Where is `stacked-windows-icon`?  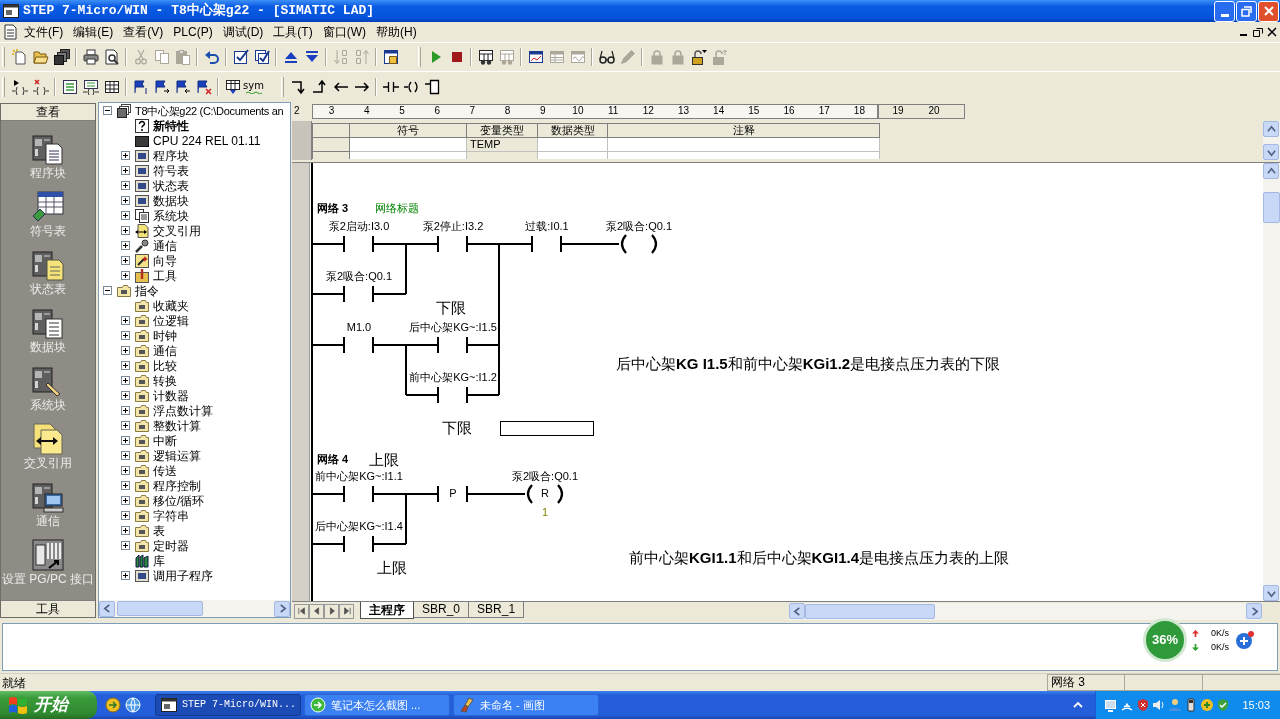 stacked-windows-icon is located at coordinates (61, 57).